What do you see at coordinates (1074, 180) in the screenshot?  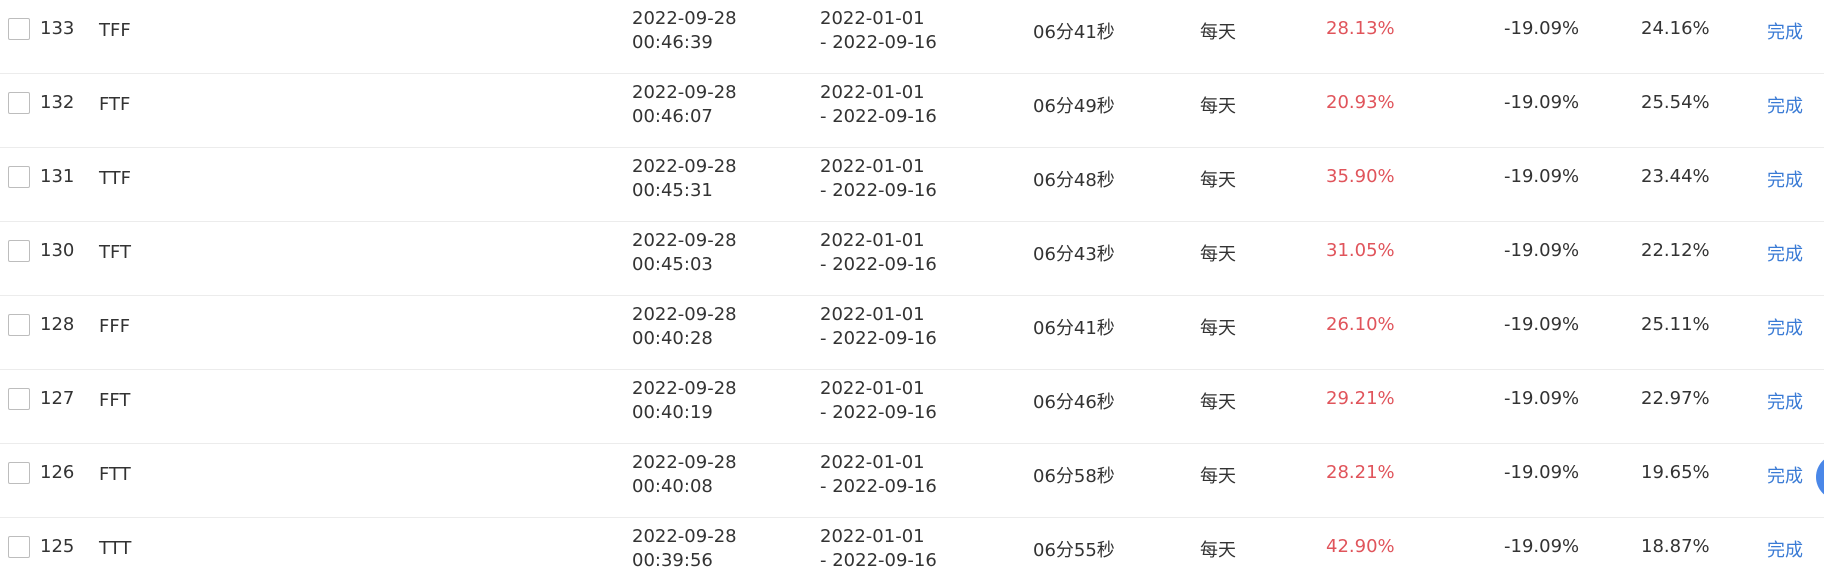 I see `run-duration: 06分48秒` at bounding box center [1074, 180].